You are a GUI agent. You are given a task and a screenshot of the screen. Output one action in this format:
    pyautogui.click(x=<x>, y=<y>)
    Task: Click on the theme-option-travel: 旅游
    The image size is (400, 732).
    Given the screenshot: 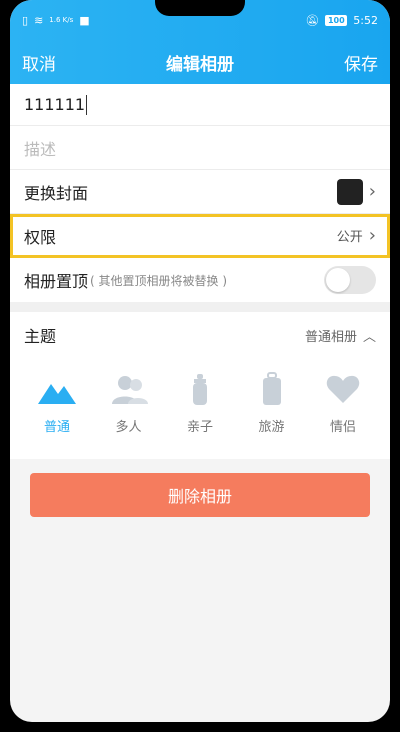 What is the action you would take?
    pyautogui.click(x=272, y=403)
    